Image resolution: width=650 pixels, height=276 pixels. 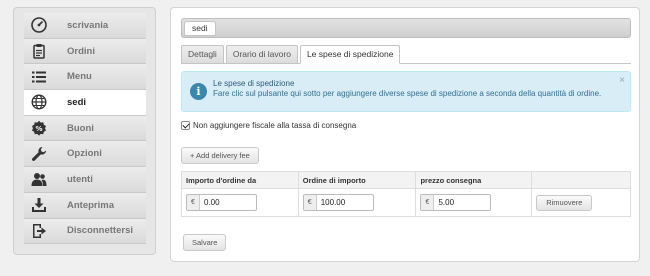 What do you see at coordinates (202, 54) in the screenshot?
I see `tab-dettagli: Dettagli` at bounding box center [202, 54].